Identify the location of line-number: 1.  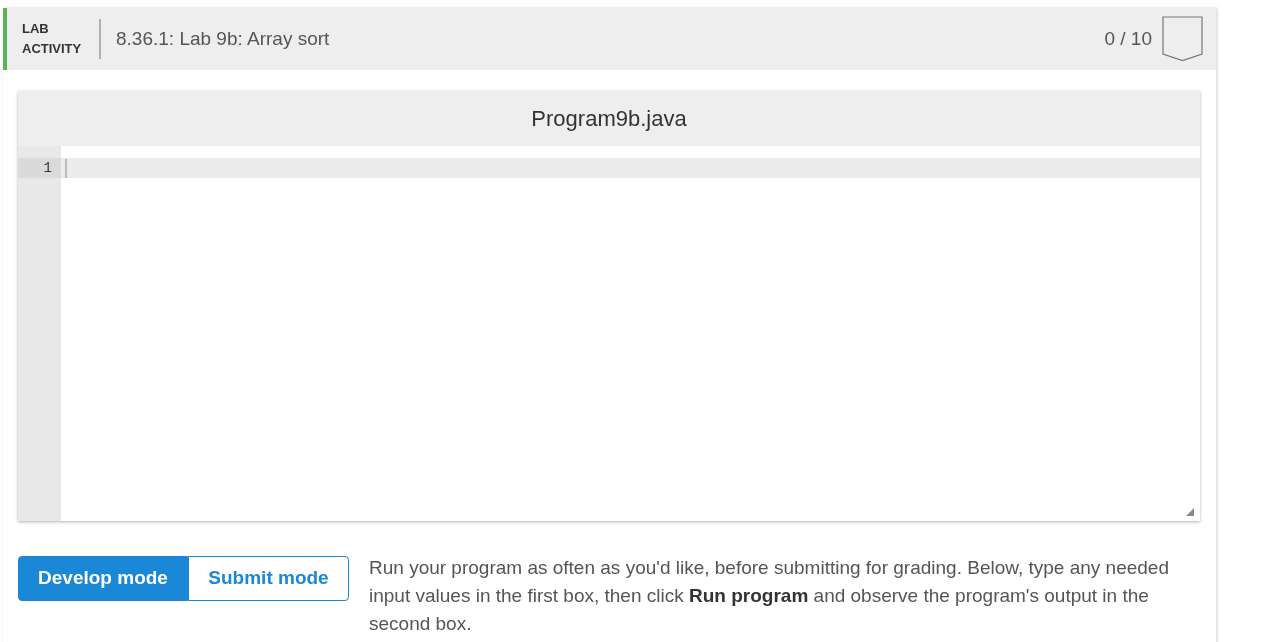
(47, 168).